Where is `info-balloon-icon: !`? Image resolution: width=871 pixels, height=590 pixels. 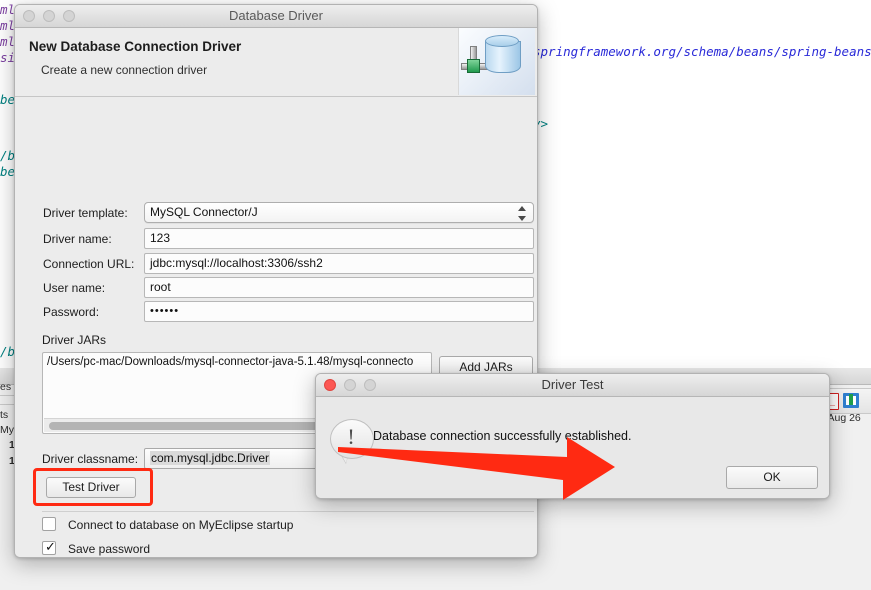 info-balloon-icon: ! is located at coordinates (352, 441).